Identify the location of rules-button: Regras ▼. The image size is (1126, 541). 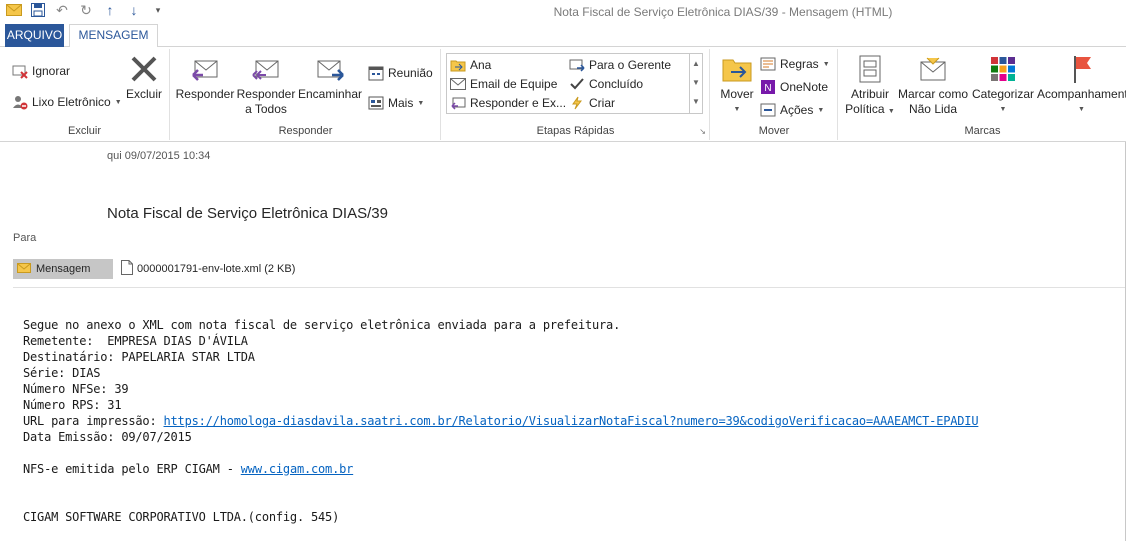
(795, 64).